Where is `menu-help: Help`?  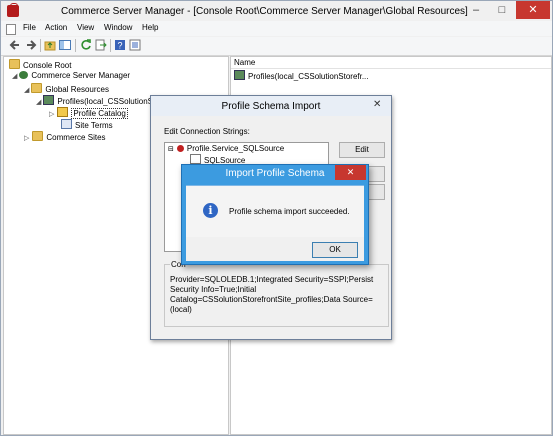 menu-help: Help is located at coordinates (150, 27).